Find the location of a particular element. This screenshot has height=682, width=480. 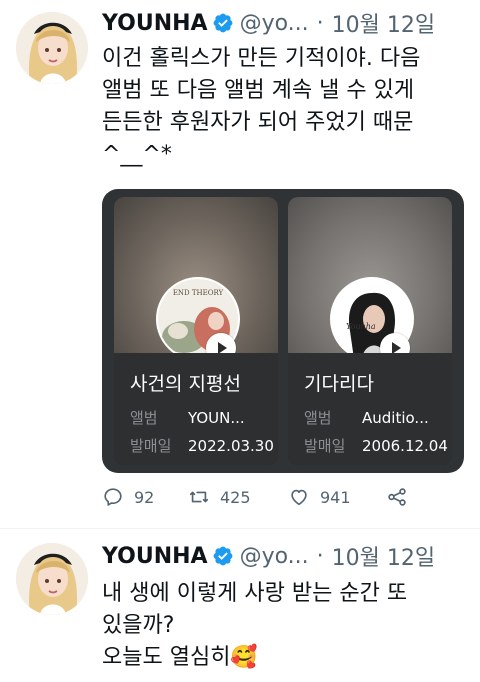

reply-count: 92 is located at coordinates (144, 497).